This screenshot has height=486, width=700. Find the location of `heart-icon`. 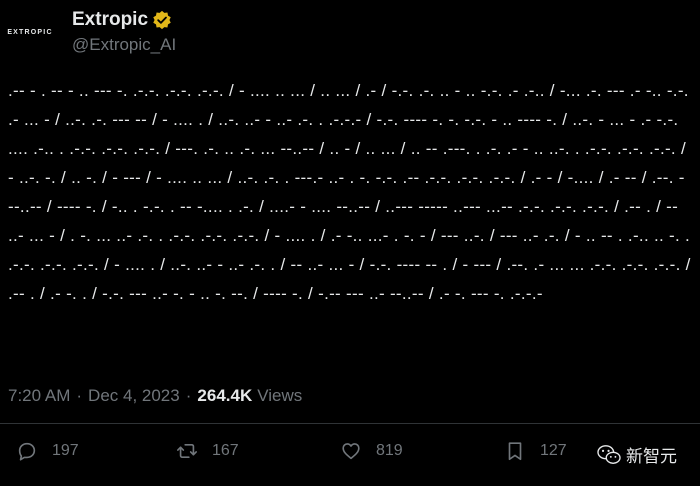

heart-icon is located at coordinates (351, 451).